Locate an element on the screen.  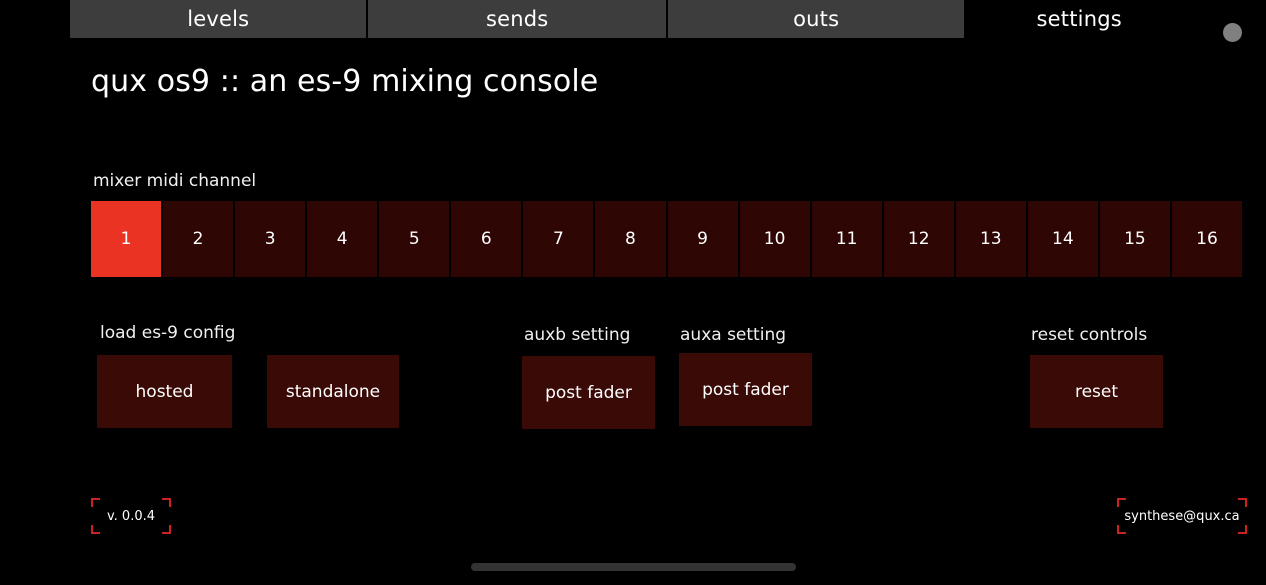
tab-bar: levels sends outs settings is located at coordinates (631, 19).